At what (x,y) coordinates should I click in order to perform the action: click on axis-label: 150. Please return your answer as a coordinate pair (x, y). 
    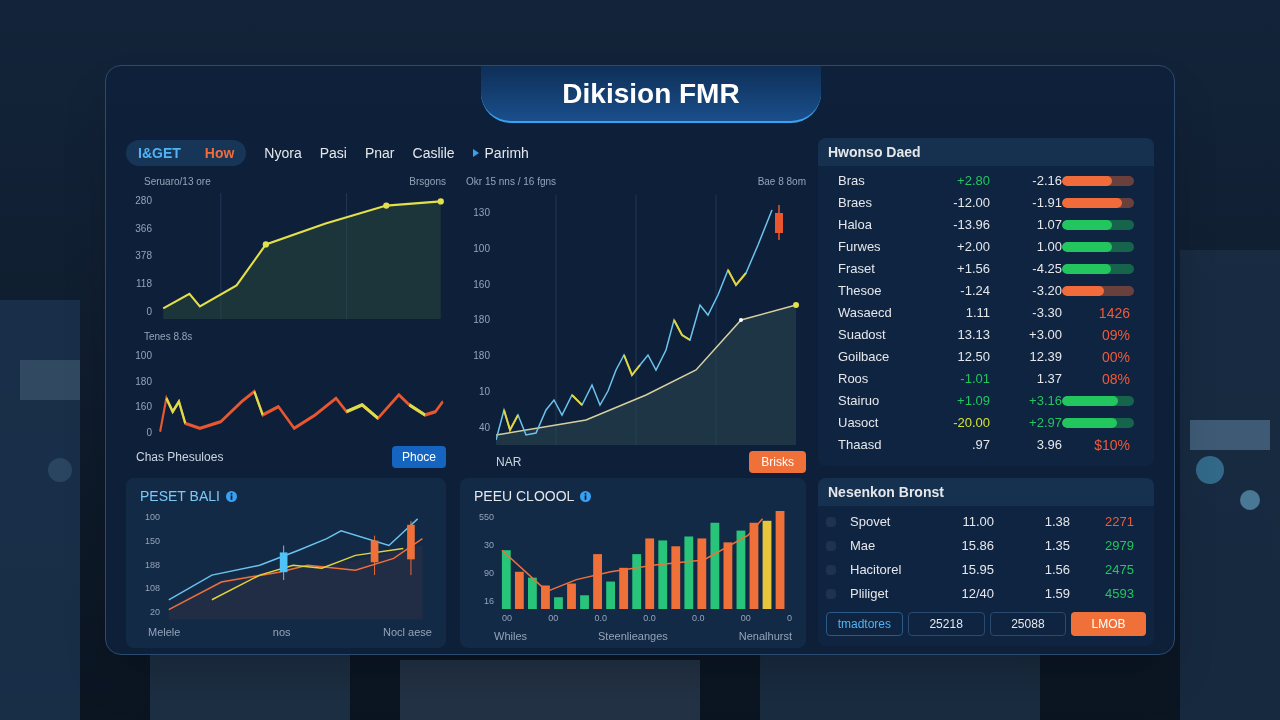
    Looking at the image, I should click on (152, 541).